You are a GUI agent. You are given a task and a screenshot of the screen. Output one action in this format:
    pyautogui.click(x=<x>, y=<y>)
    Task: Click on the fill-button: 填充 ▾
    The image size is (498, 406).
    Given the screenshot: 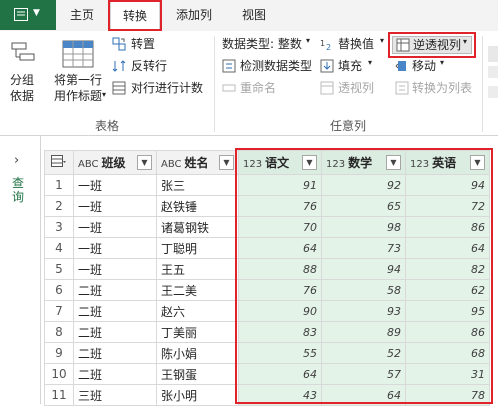 What is the action you would take?
    pyautogui.click(x=350, y=67)
    